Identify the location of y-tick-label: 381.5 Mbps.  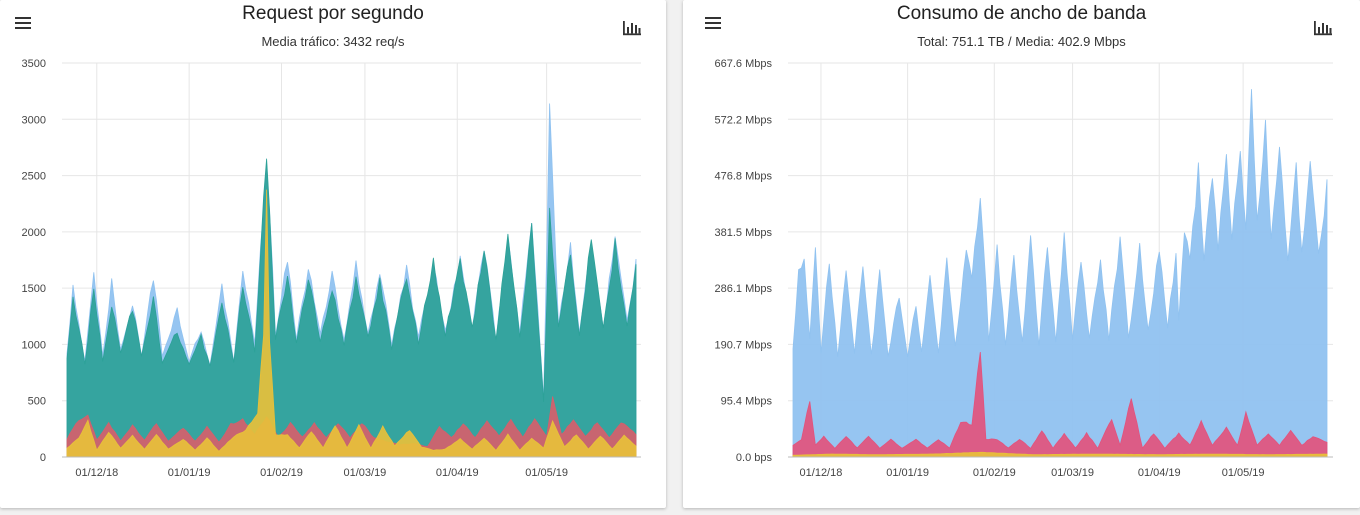
(744, 233).